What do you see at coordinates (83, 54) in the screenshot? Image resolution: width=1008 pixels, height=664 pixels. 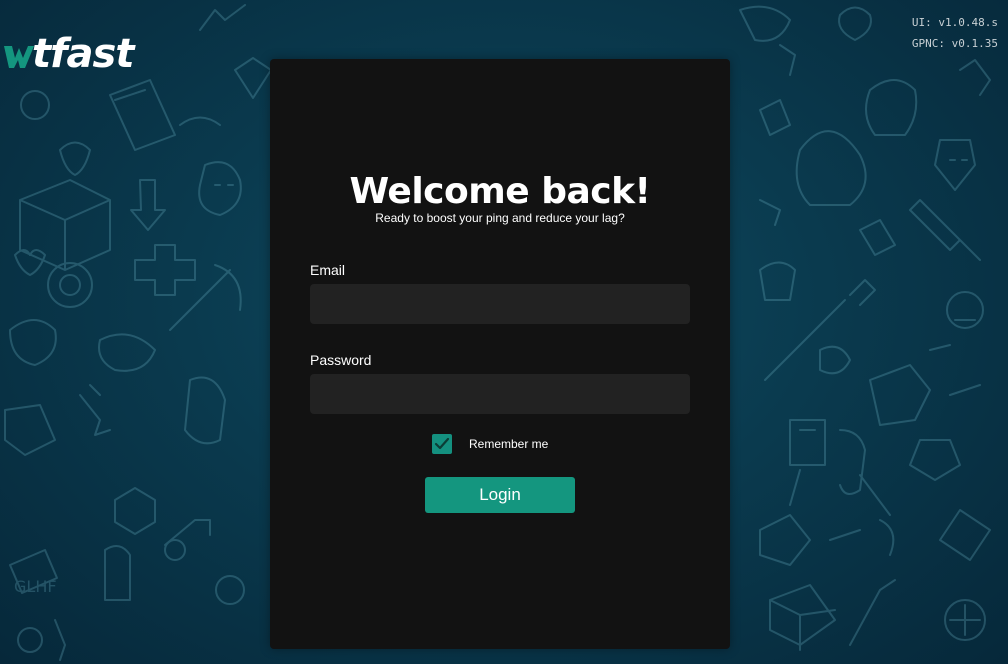 I see `brand-name: tfast` at bounding box center [83, 54].